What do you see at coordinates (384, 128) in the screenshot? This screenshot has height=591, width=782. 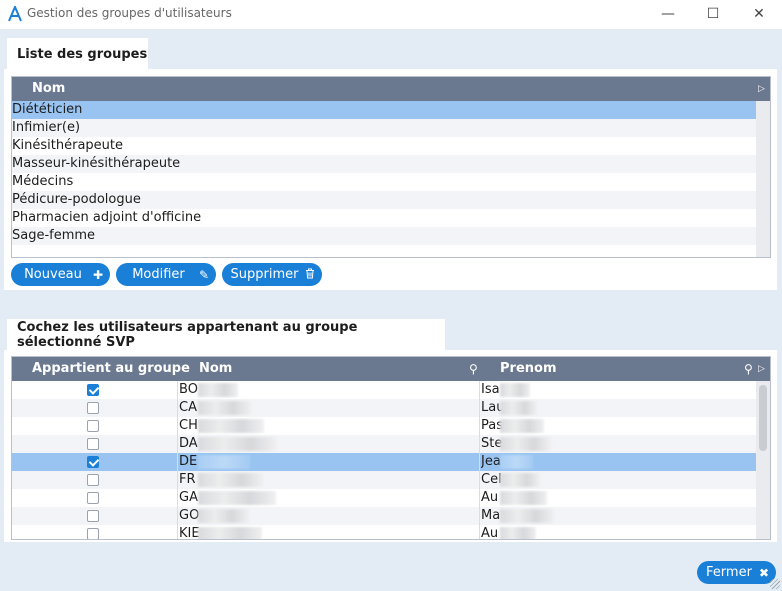 I see `group-row: Infimier(e)` at bounding box center [384, 128].